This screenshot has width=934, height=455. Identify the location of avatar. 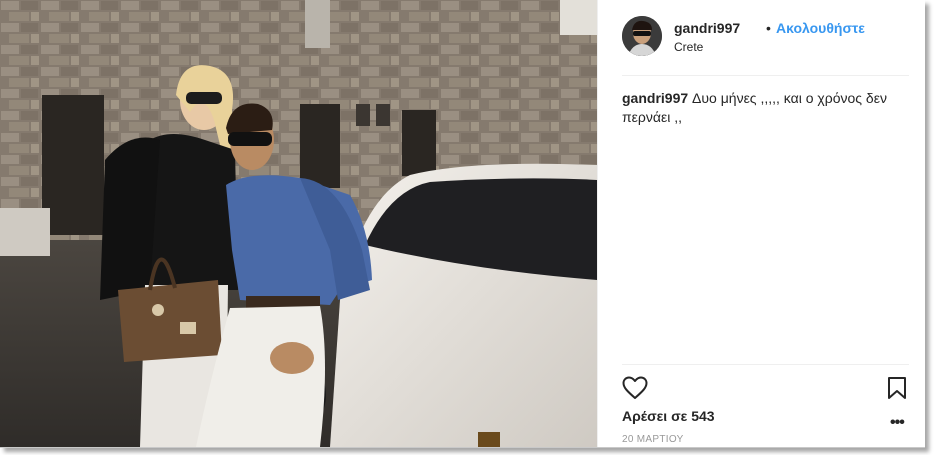
(642, 36).